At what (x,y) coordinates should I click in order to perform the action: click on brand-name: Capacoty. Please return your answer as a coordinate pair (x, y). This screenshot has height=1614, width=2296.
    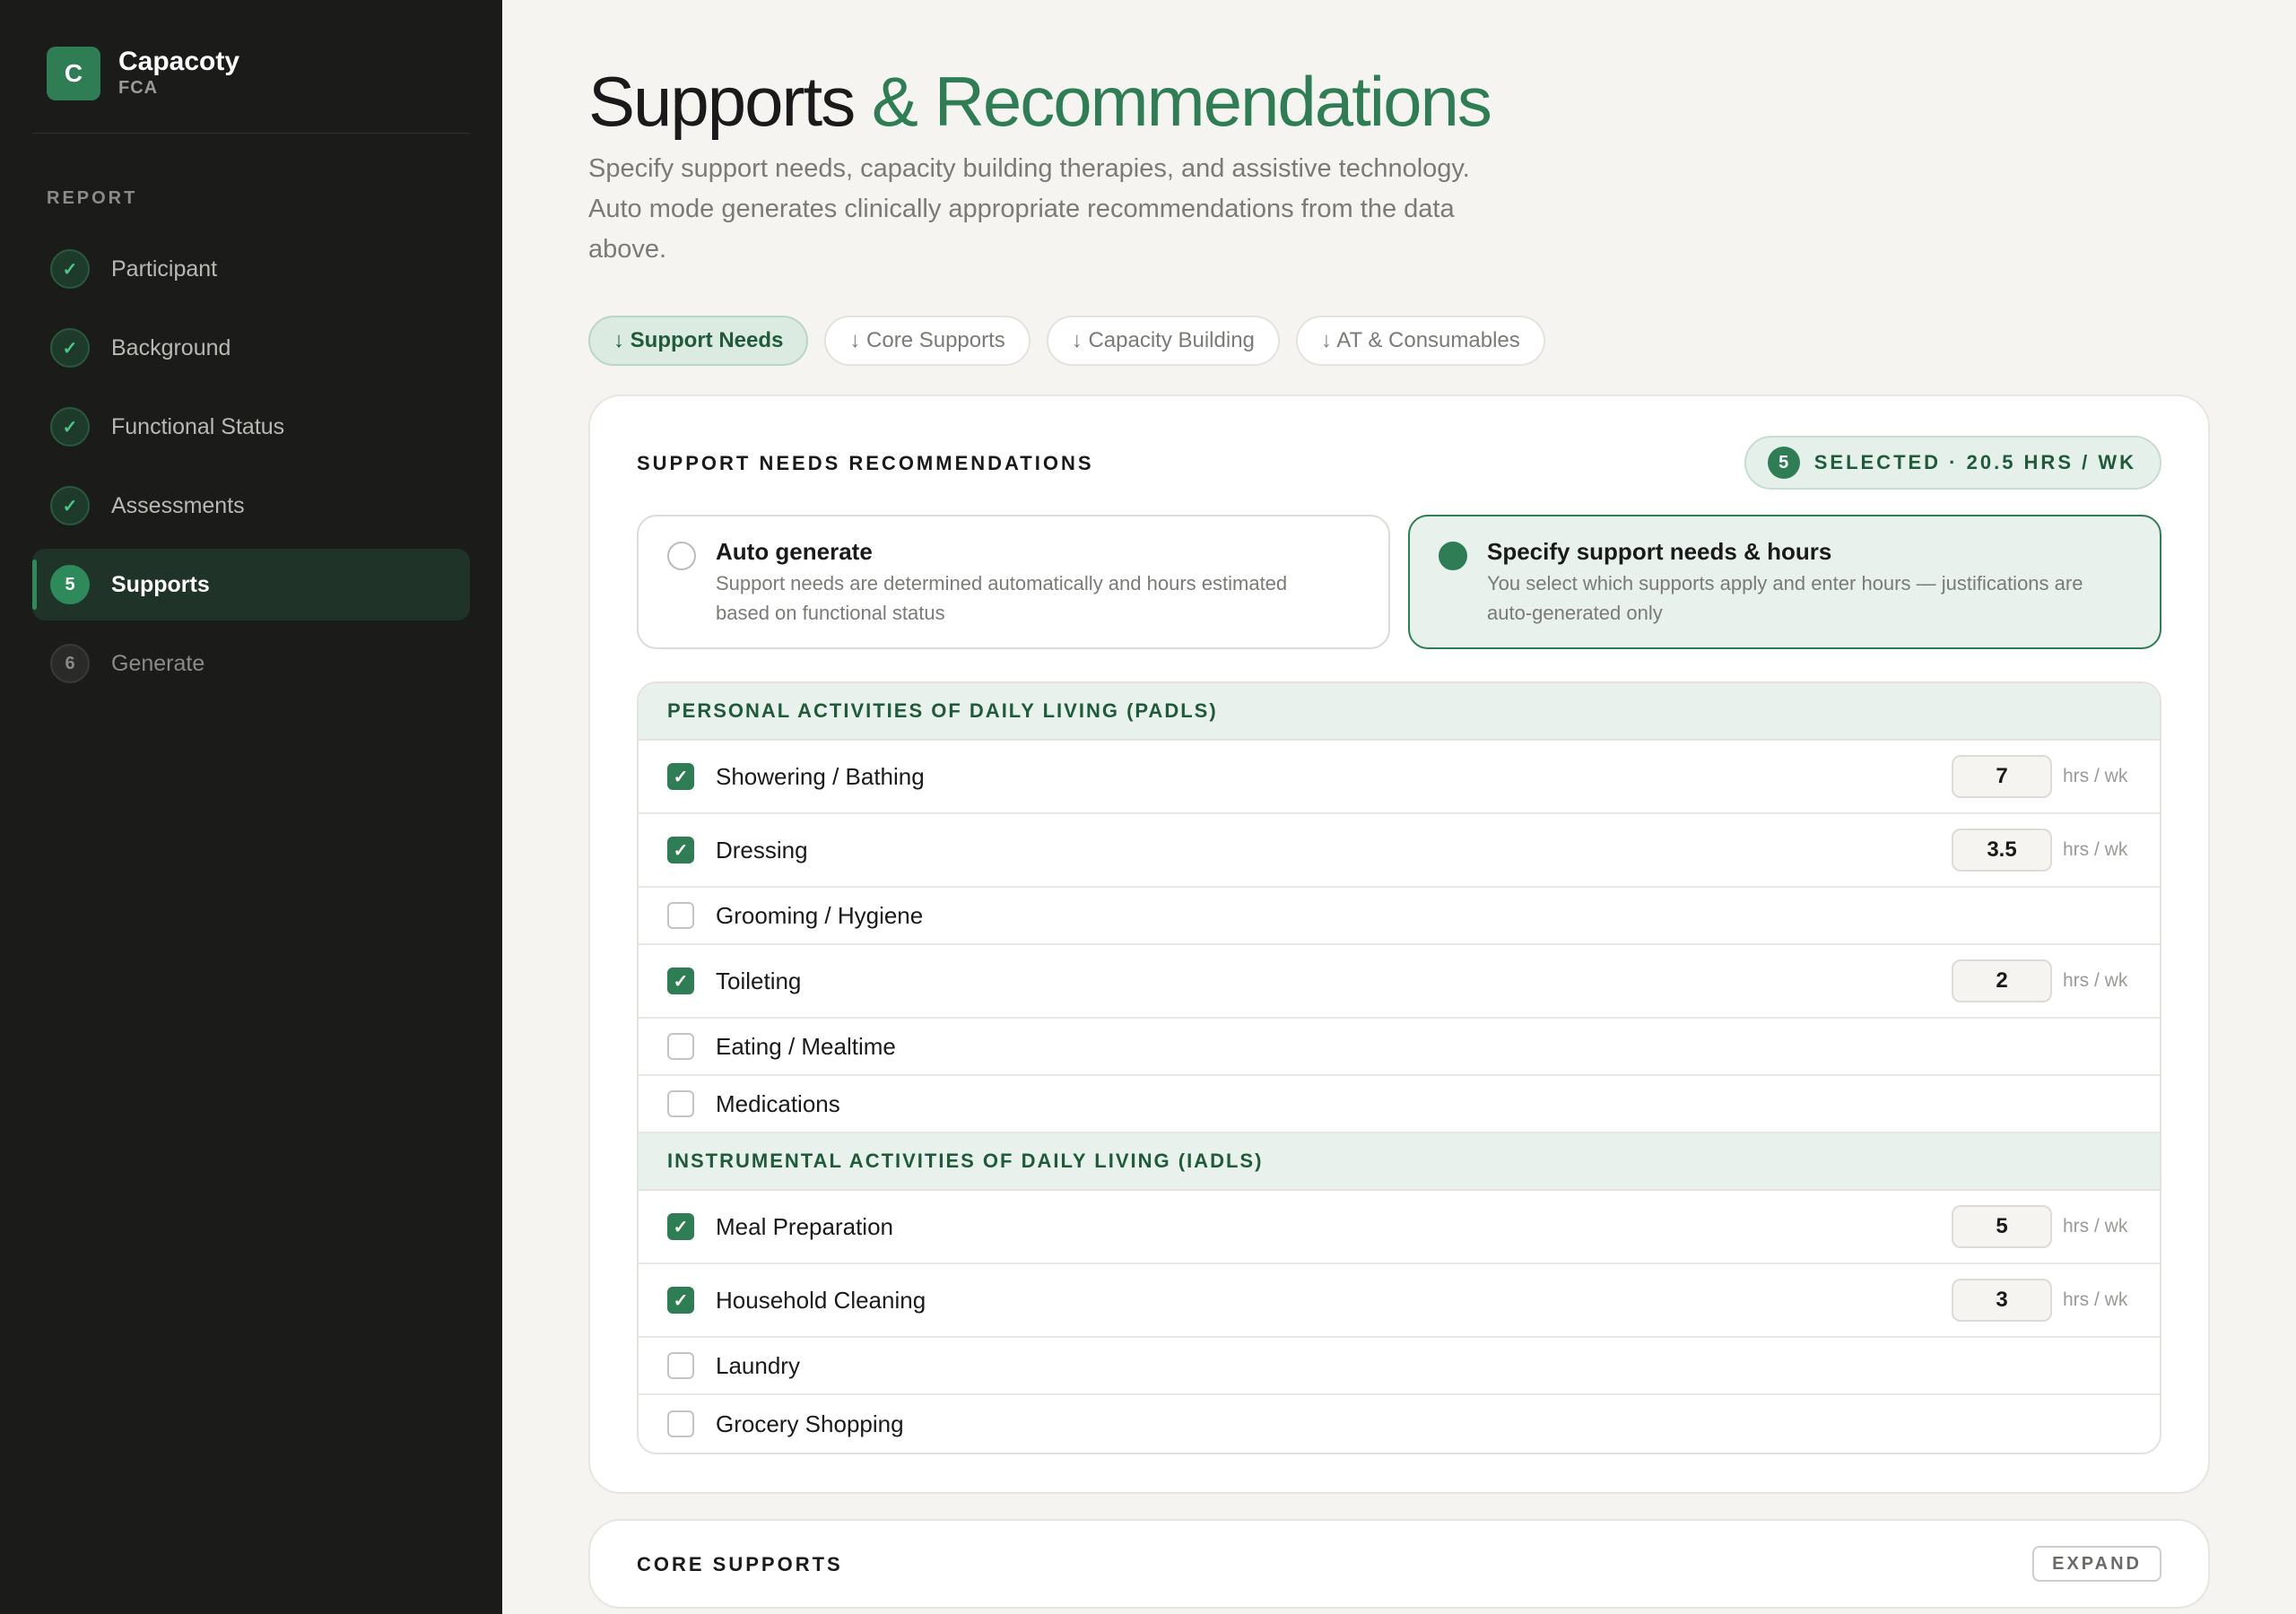
    Looking at the image, I should click on (179, 61).